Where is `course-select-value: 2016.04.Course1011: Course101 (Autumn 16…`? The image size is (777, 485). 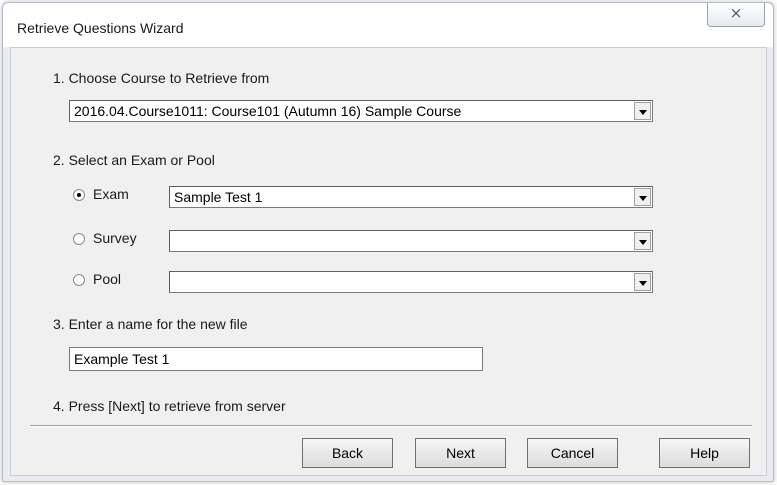 course-select-value: 2016.04.Course1011: Course101 (Autumn 16… is located at coordinates (268, 111).